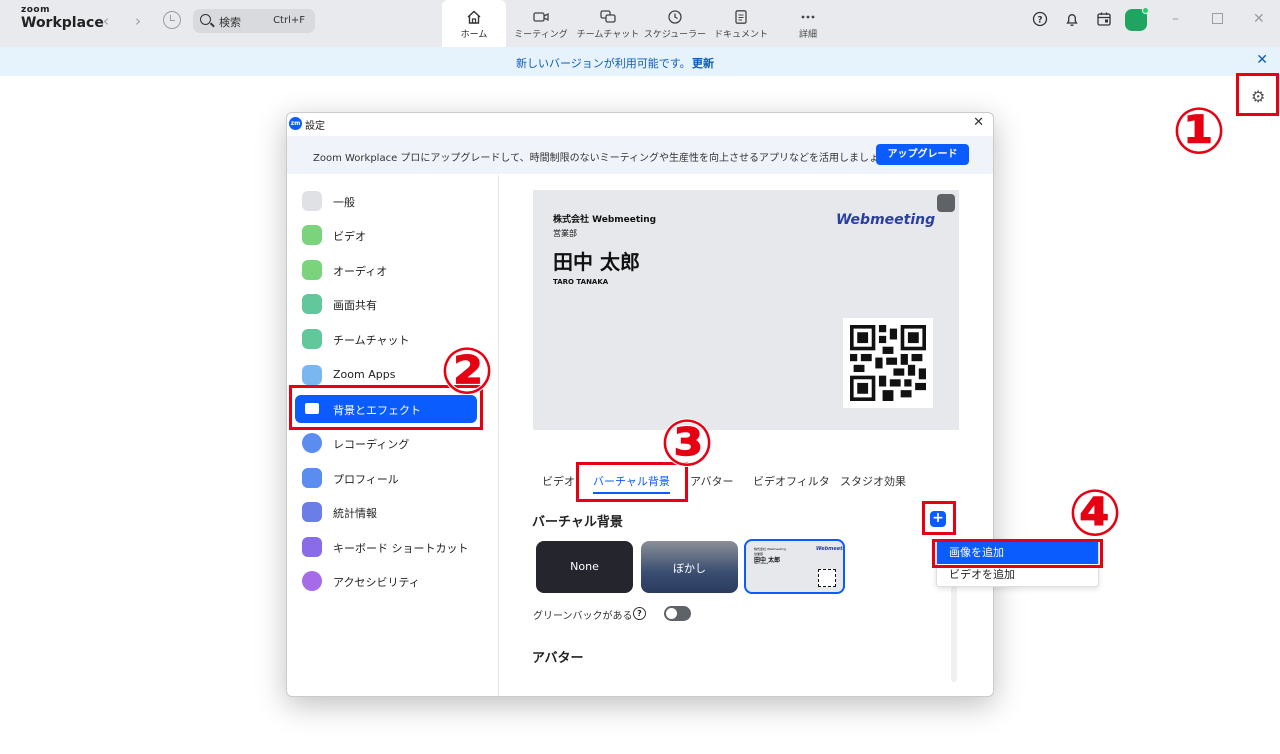 This screenshot has width=1280, height=754. Describe the element at coordinates (386, 304) in the screenshot. I see `sidebar-item-screen-share: 画面共有` at that location.